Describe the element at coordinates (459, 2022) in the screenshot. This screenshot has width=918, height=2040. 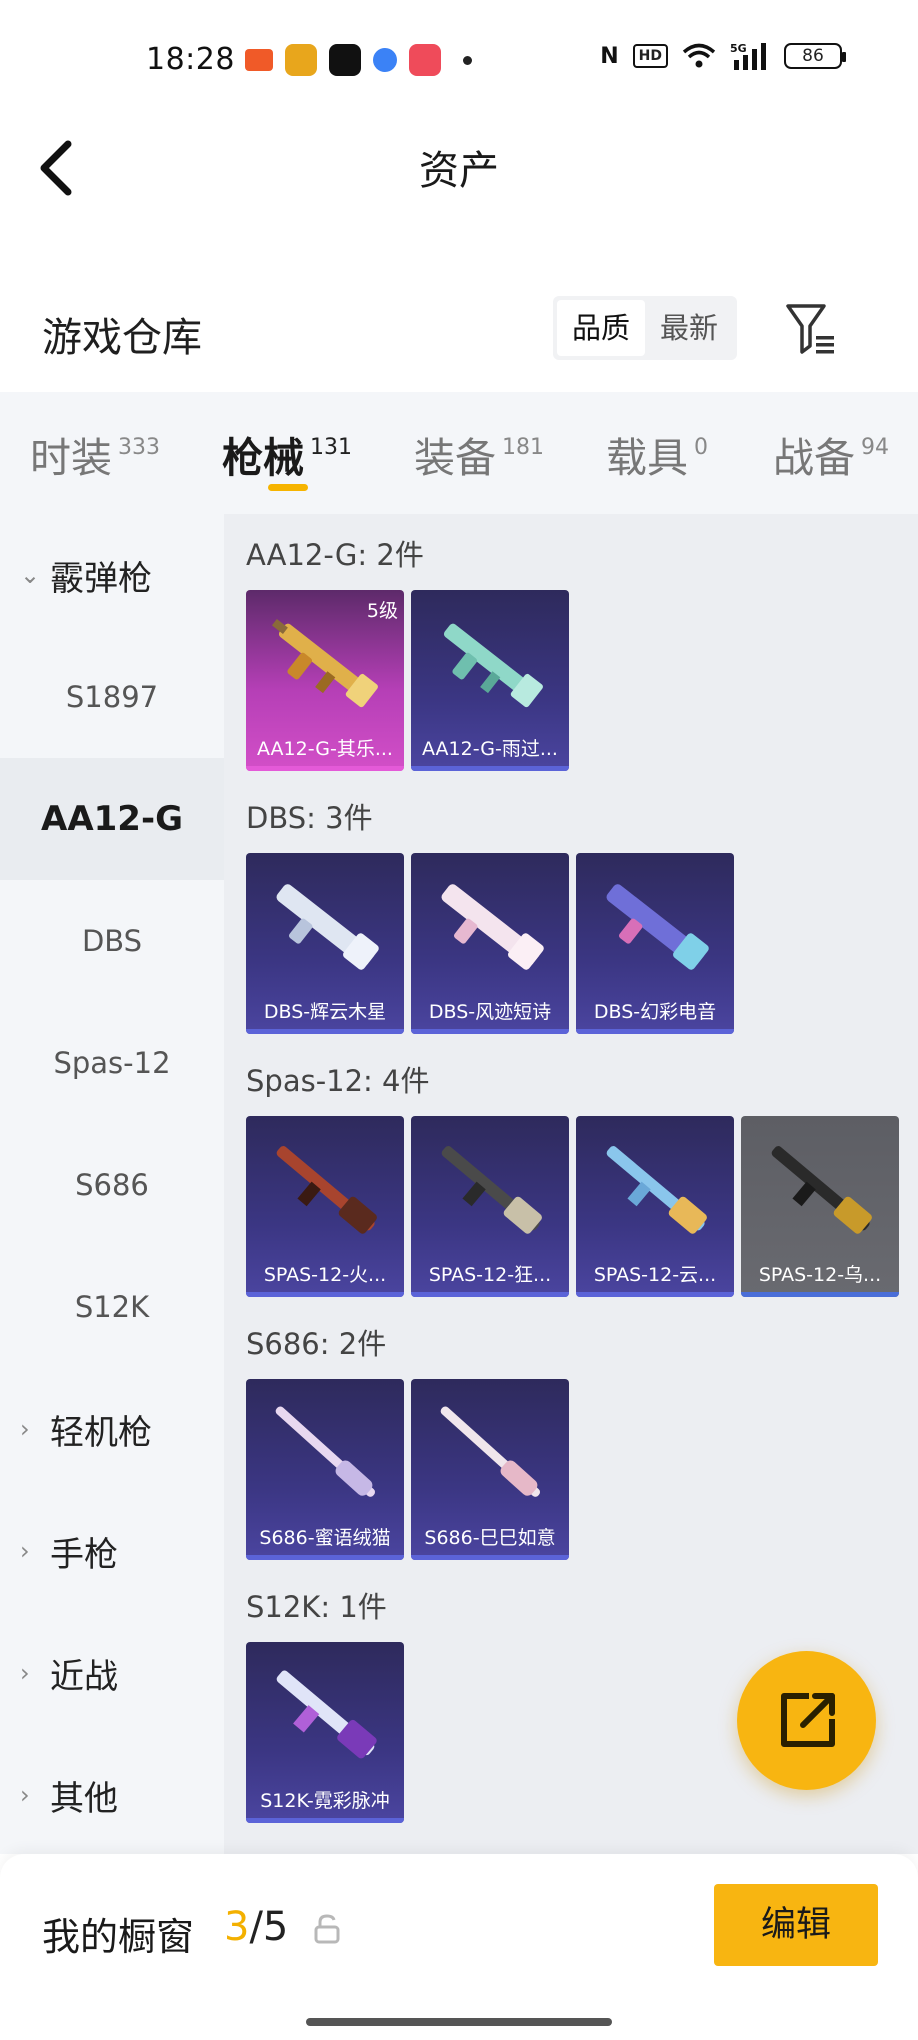
I see `home-indicator` at that location.